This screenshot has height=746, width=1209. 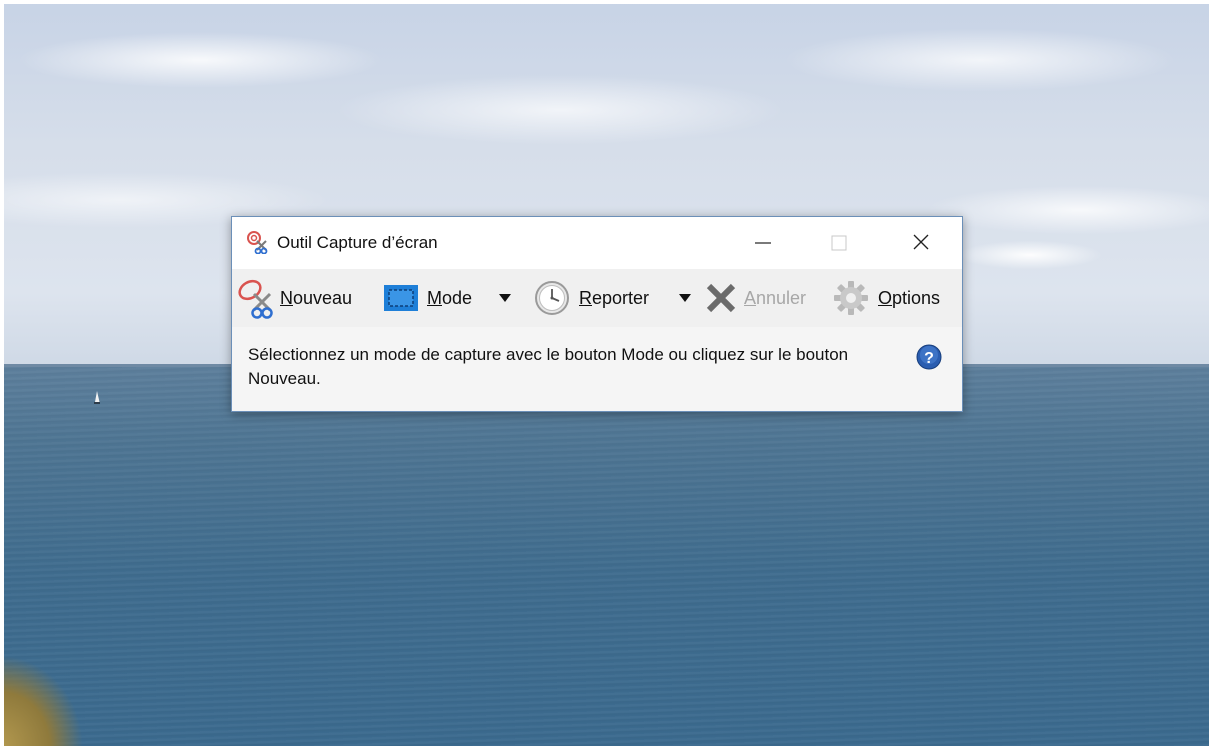 What do you see at coordinates (597, 243) in the screenshot?
I see `title-bar: Outil Capture d’écran` at bounding box center [597, 243].